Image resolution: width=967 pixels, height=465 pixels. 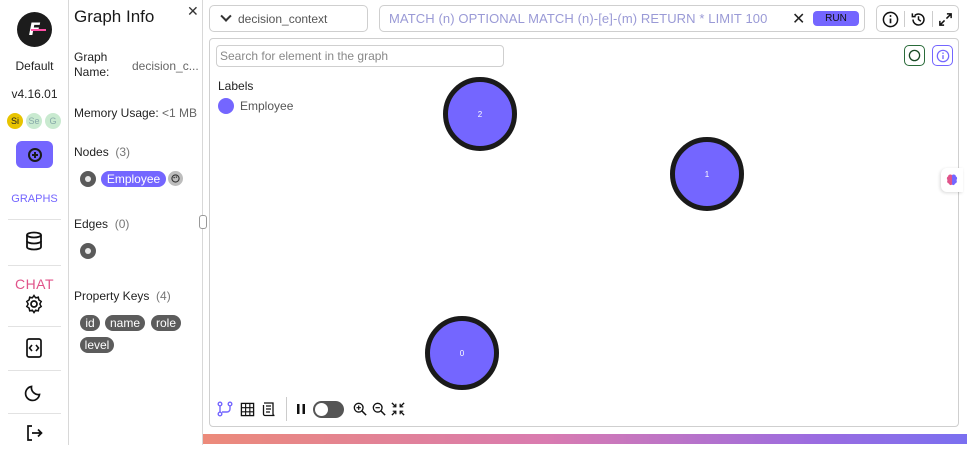 What do you see at coordinates (203, 222) in the screenshot?
I see `panel-resize-handle` at bounding box center [203, 222].